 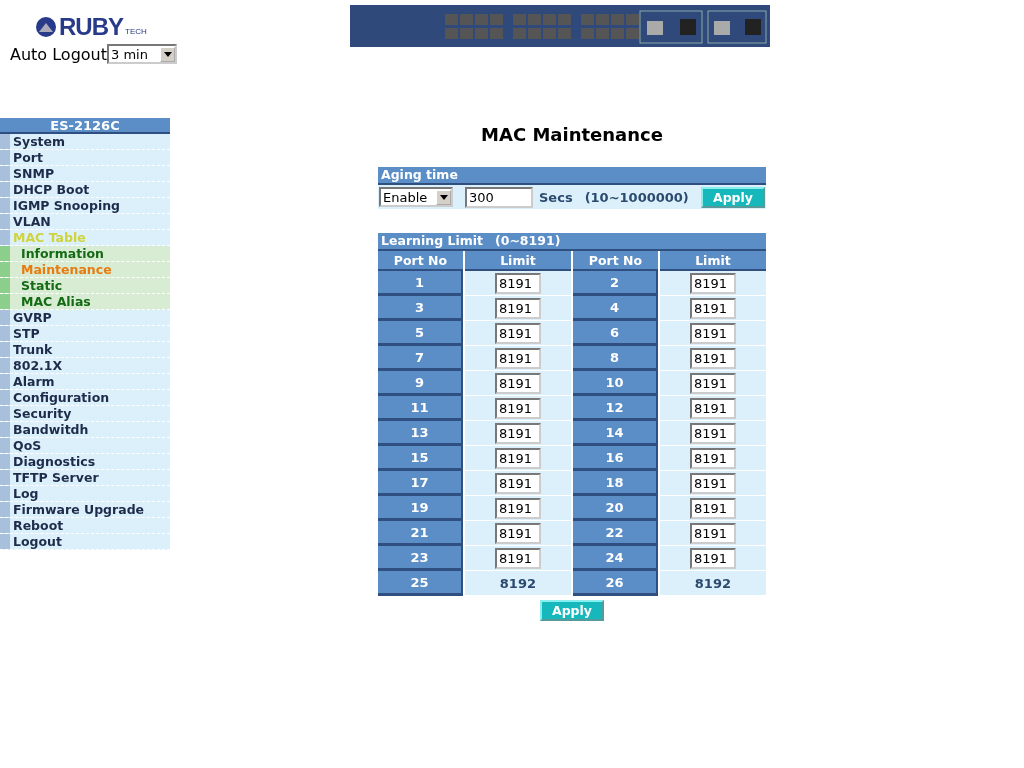 I want to click on unit-label: Secs, so click(x=556, y=197).